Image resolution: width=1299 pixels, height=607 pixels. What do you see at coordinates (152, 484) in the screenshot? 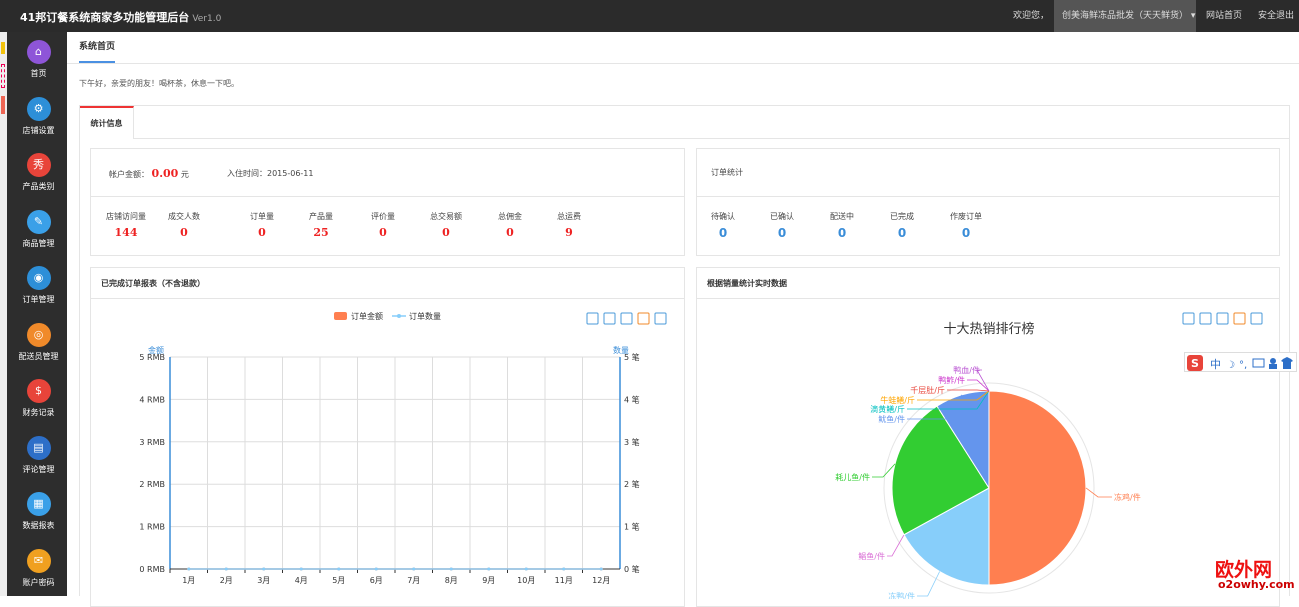
I see `y-tick-label: 2 RMB` at bounding box center [152, 484].